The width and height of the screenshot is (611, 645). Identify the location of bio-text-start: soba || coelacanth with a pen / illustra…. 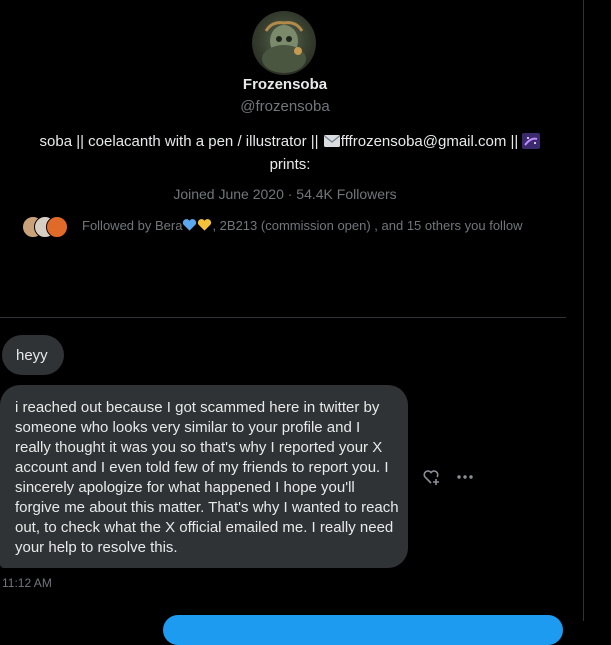
(181, 141).